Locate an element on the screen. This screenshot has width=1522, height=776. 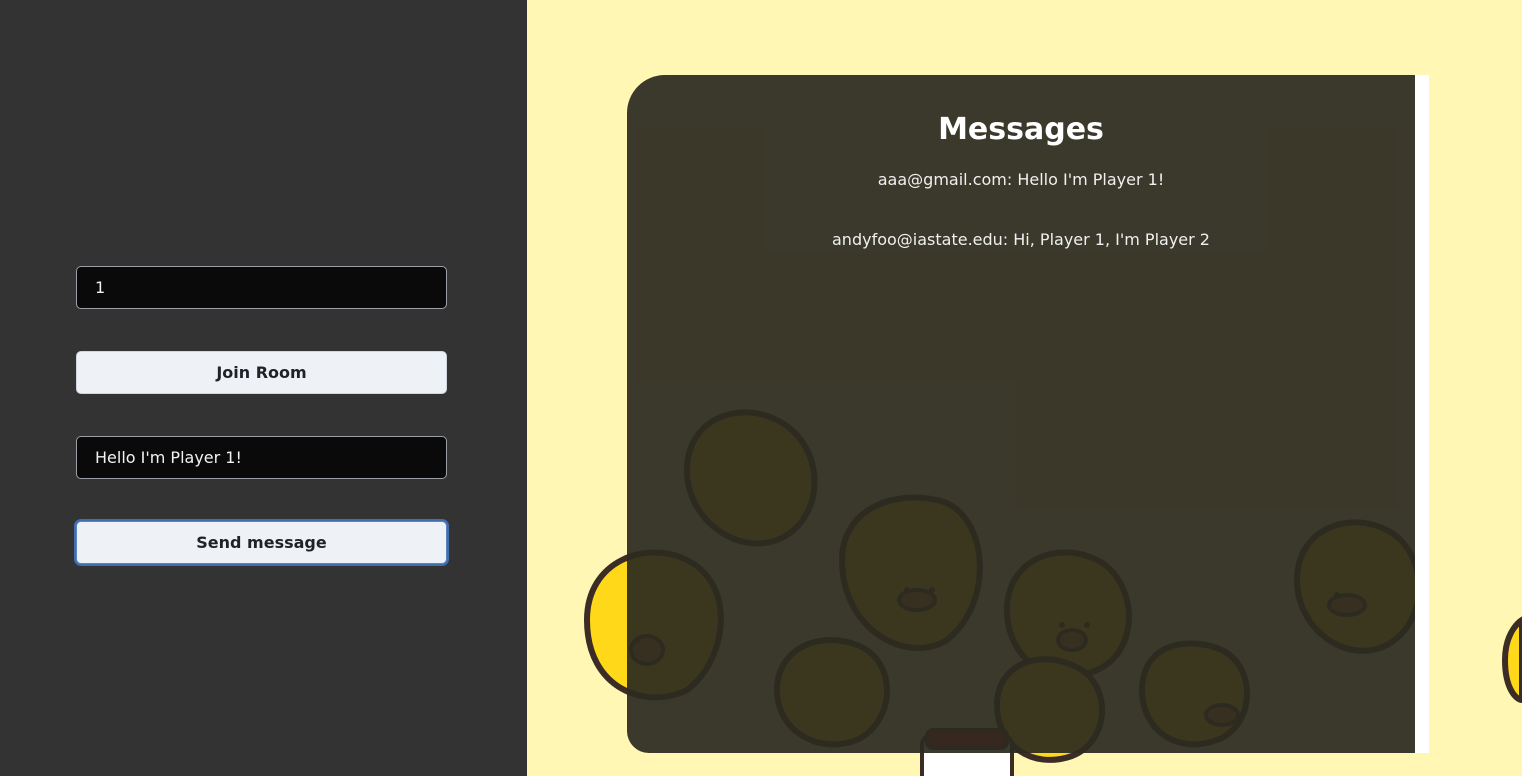
message-input: Hello I'm Player 1! is located at coordinates (261, 457).